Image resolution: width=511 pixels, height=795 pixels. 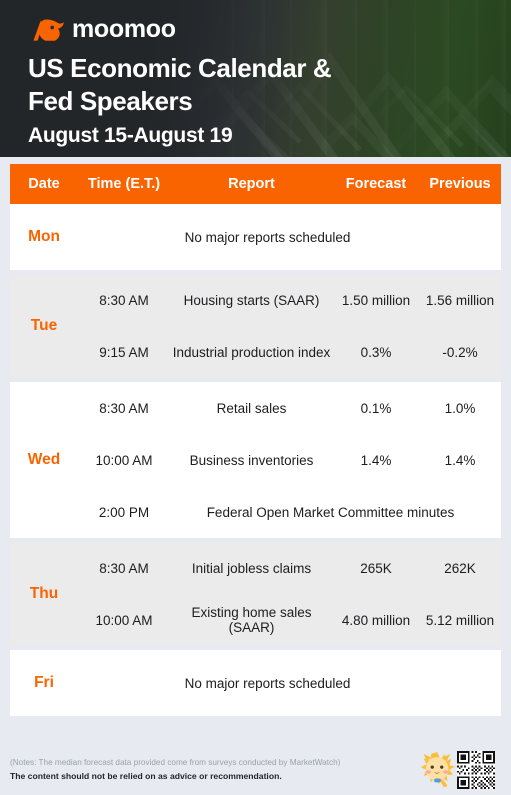 I want to click on day-label-wed: Wed, so click(x=44, y=459).